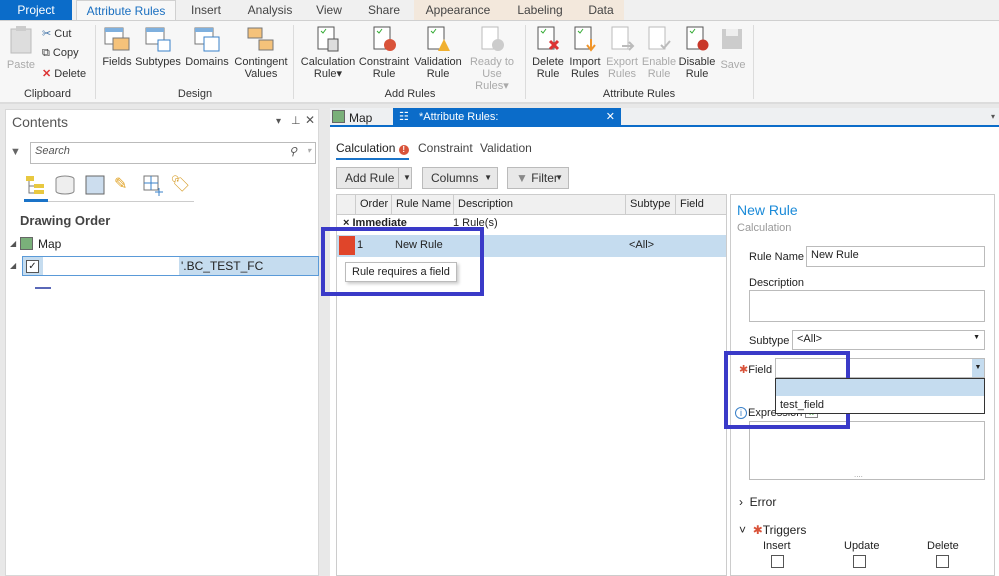 This screenshot has width=999, height=576. What do you see at coordinates (700, 204) in the screenshot?
I see `column-header-field: Field` at bounding box center [700, 204].